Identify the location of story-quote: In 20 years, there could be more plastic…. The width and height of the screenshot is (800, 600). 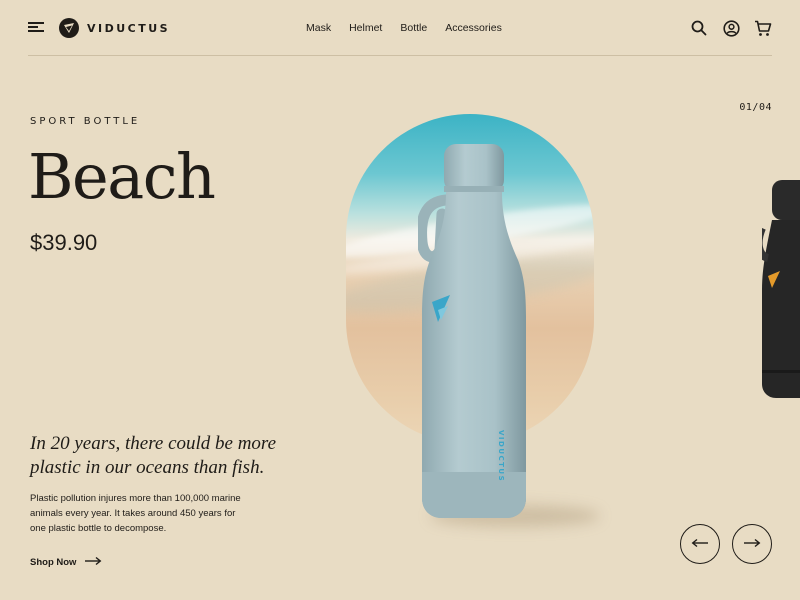
(153, 456).